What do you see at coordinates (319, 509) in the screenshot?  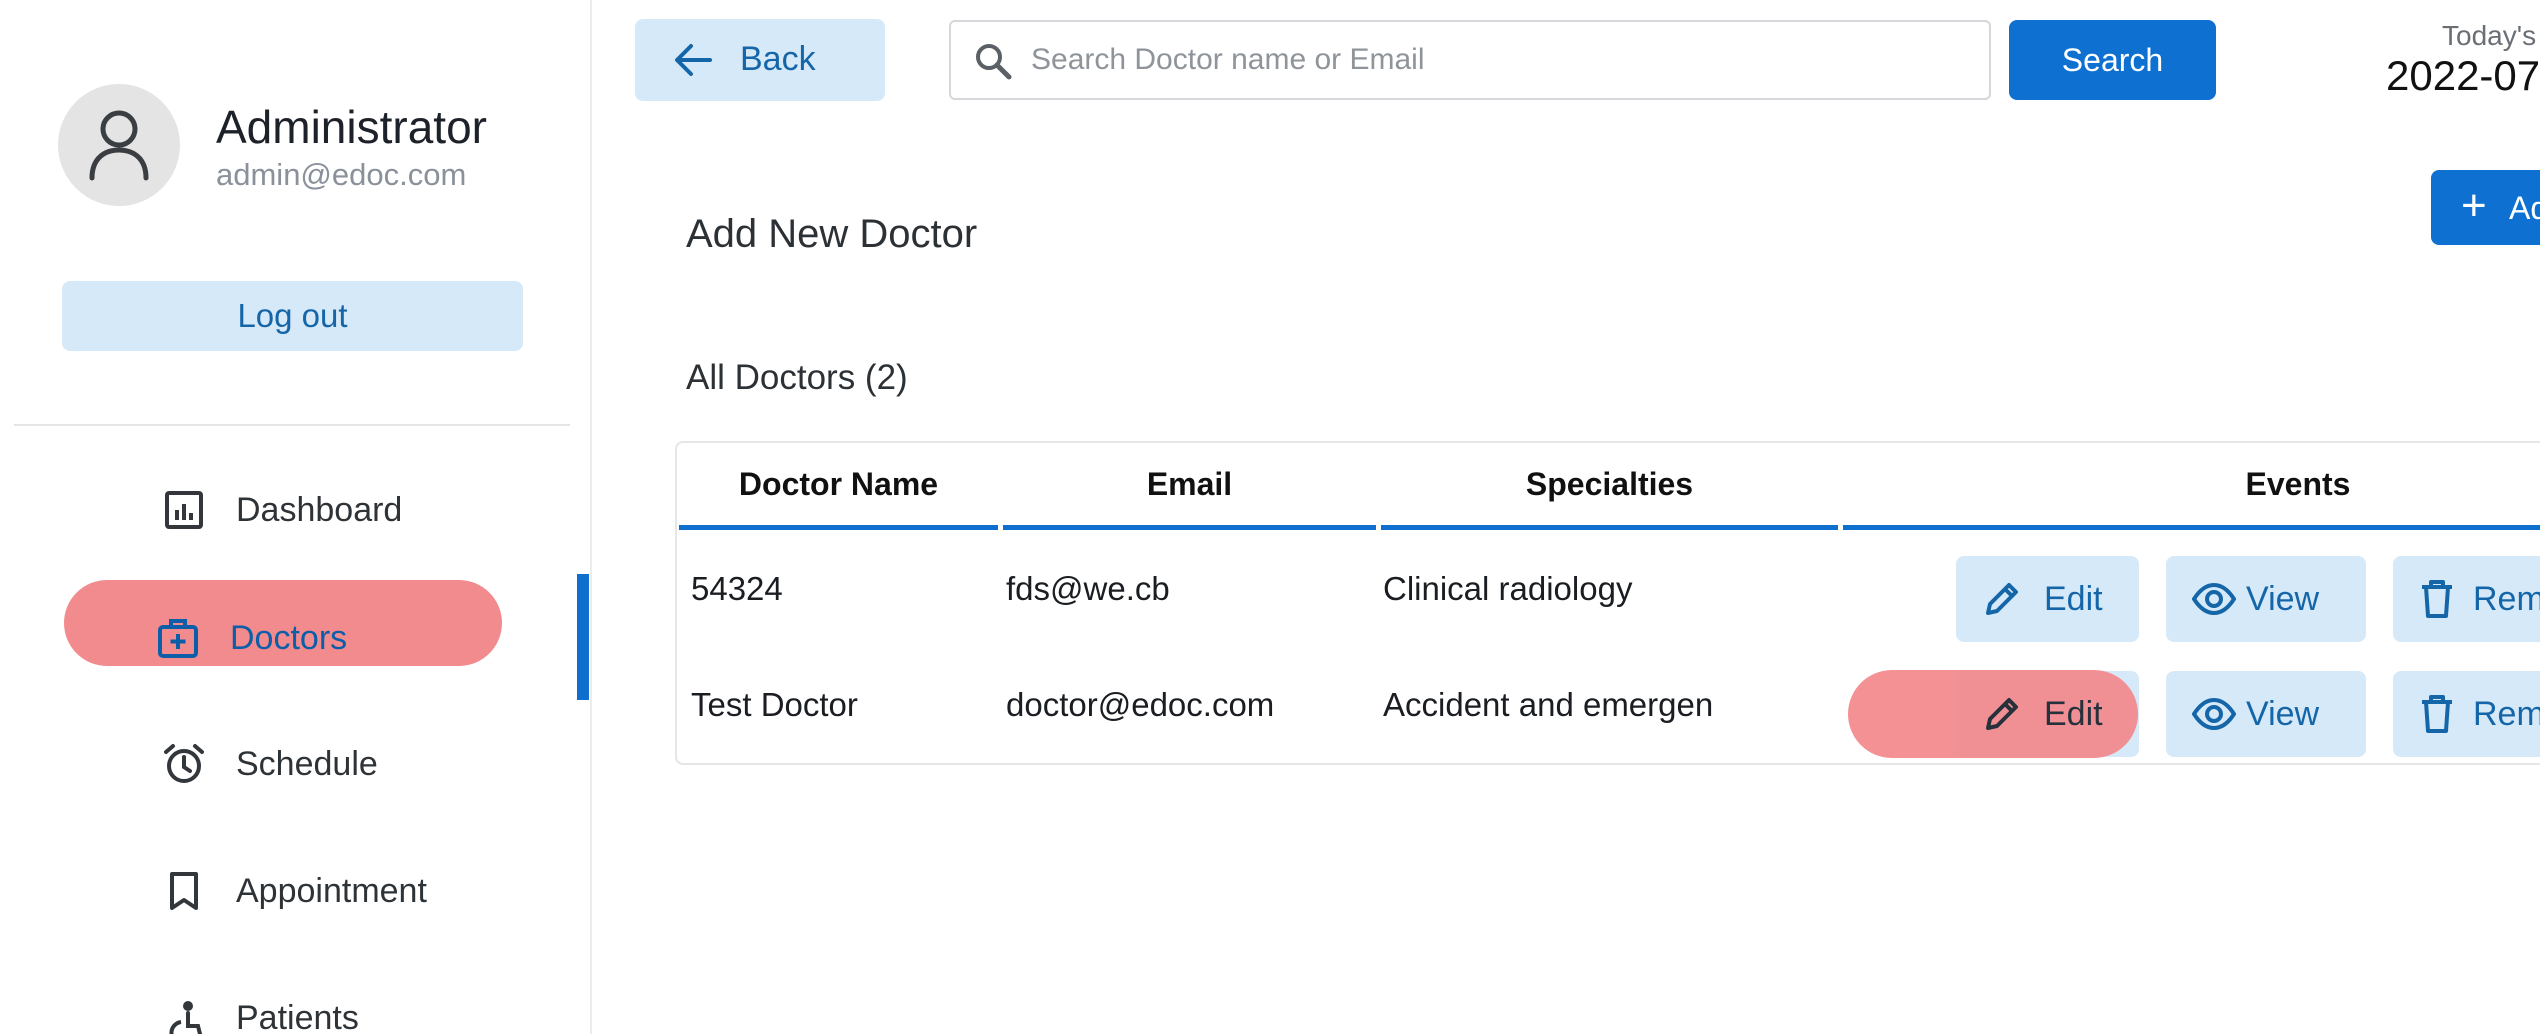 I see `sidebar-item-label: Dashboard` at bounding box center [319, 509].